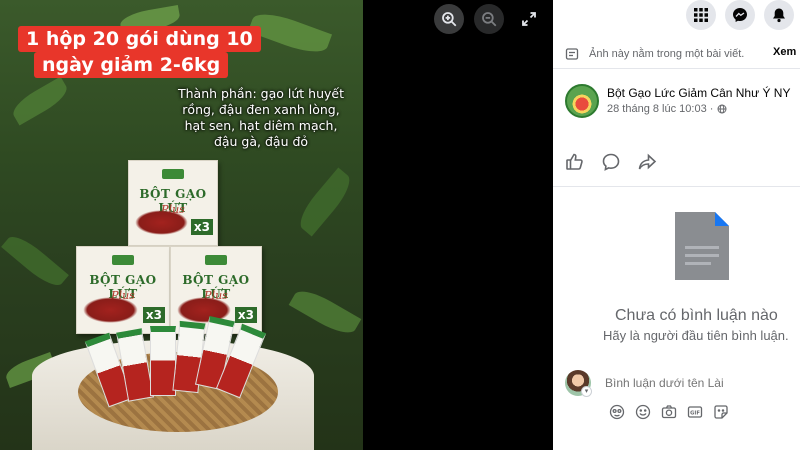  Describe the element at coordinates (722, 109) in the screenshot. I see `globe-icon` at that location.